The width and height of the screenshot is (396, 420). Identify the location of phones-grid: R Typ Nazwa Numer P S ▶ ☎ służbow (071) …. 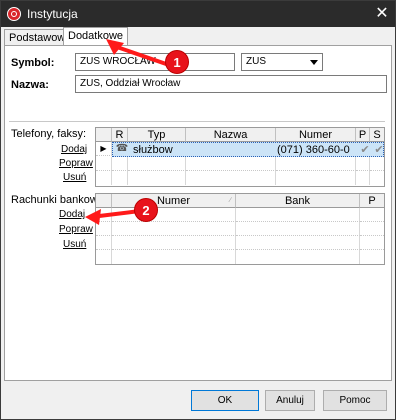
(240, 157).